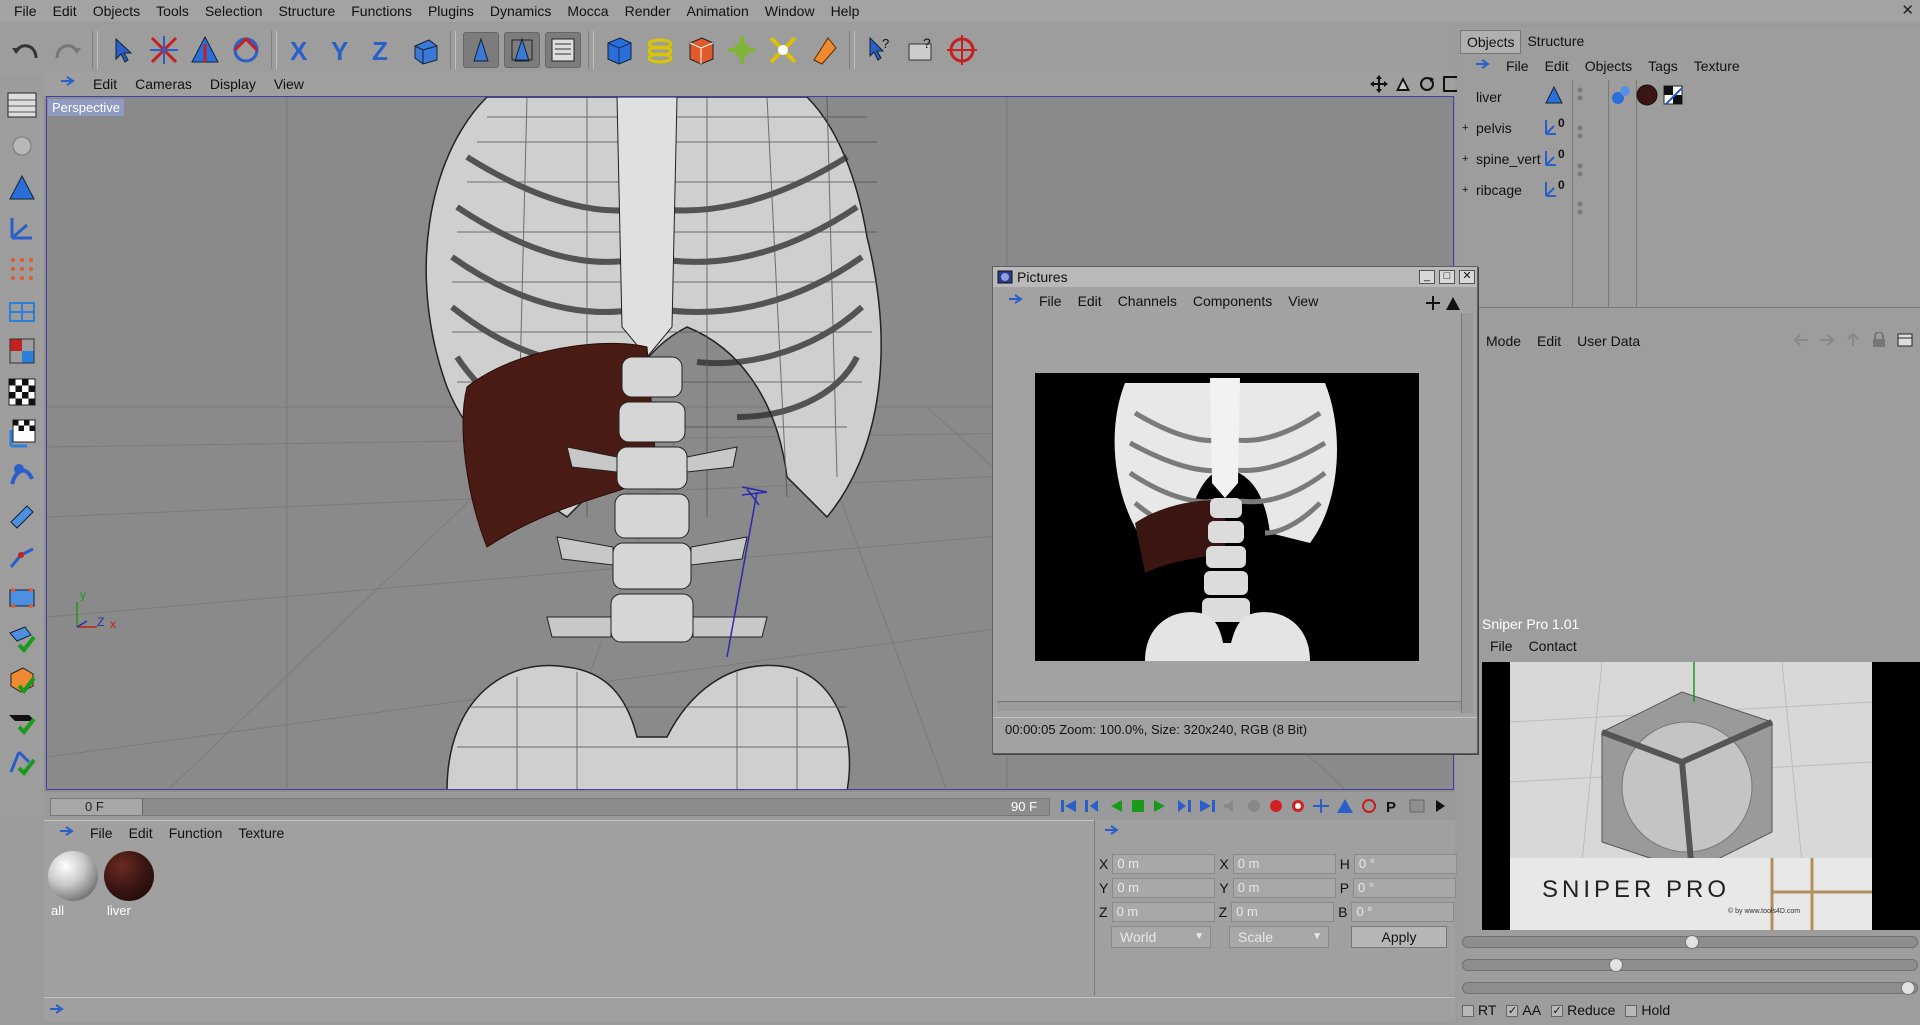  What do you see at coordinates (22, 720) in the screenshot?
I see `solo-check-icon` at bounding box center [22, 720].